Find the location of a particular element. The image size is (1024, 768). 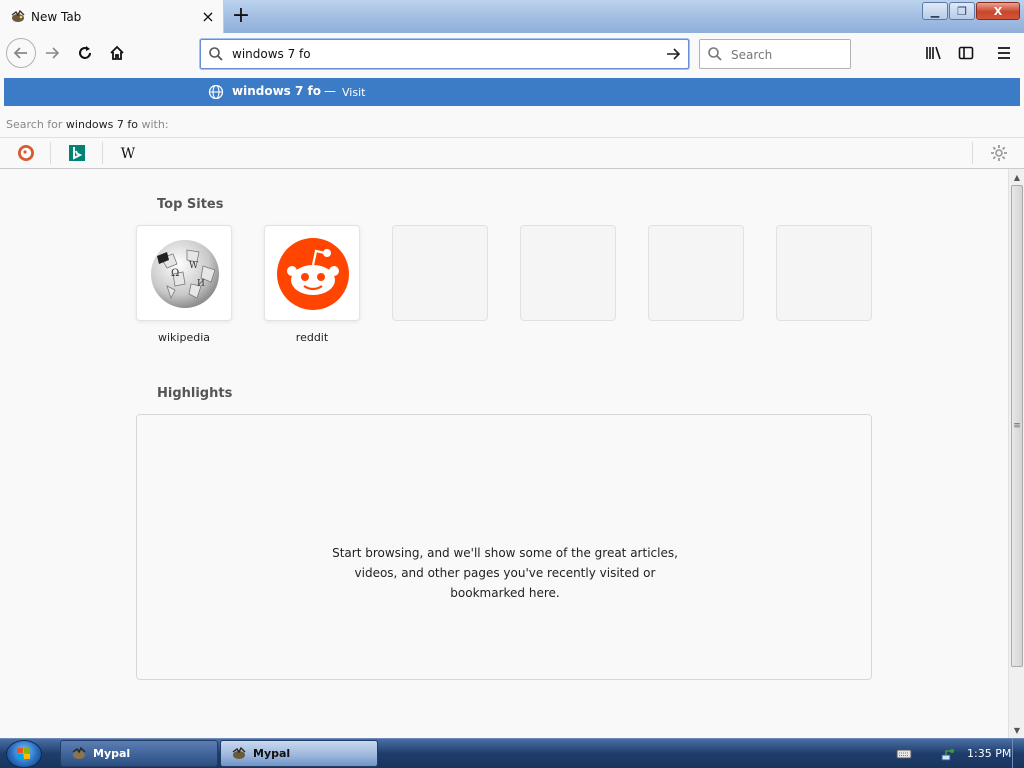

bing-icon is located at coordinates (77, 153).